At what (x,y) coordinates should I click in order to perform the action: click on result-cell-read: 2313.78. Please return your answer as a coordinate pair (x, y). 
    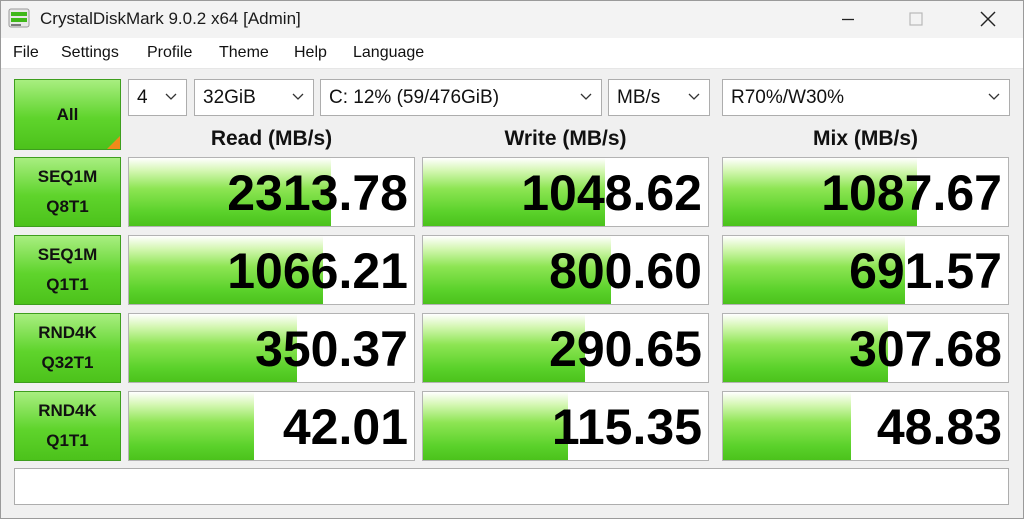
    Looking at the image, I should click on (271, 192).